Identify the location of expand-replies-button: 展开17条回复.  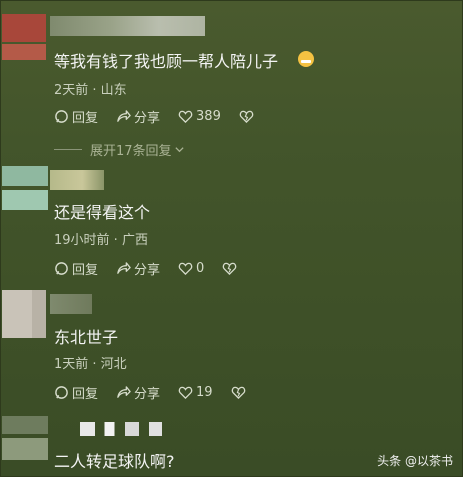
(119, 149).